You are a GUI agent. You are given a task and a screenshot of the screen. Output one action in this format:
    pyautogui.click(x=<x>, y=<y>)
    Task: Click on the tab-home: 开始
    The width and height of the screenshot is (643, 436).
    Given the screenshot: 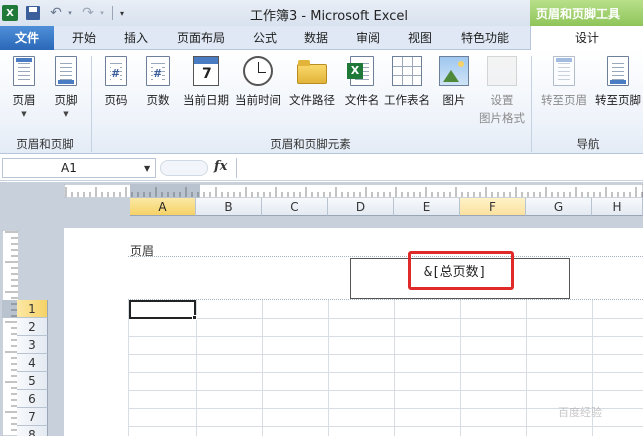 What is the action you would take?
    pyautogui.click(x=84, y=38)
    